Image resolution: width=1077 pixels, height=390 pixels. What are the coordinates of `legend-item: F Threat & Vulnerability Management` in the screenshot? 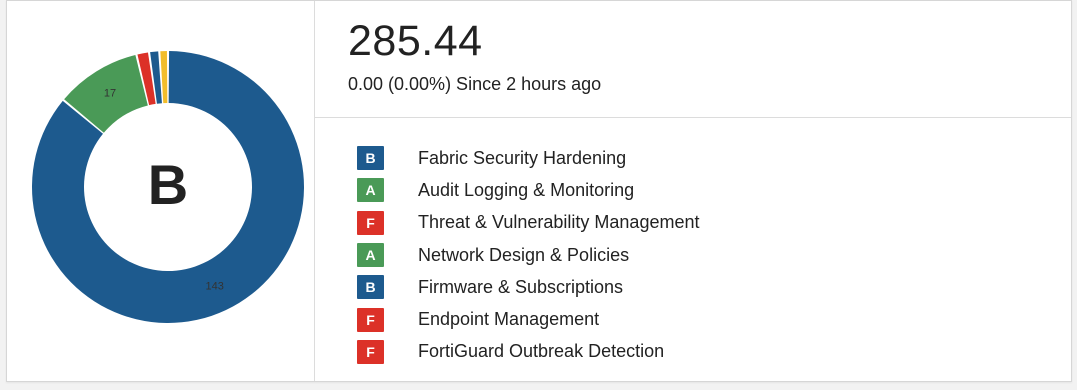 It's located at (528, 223).